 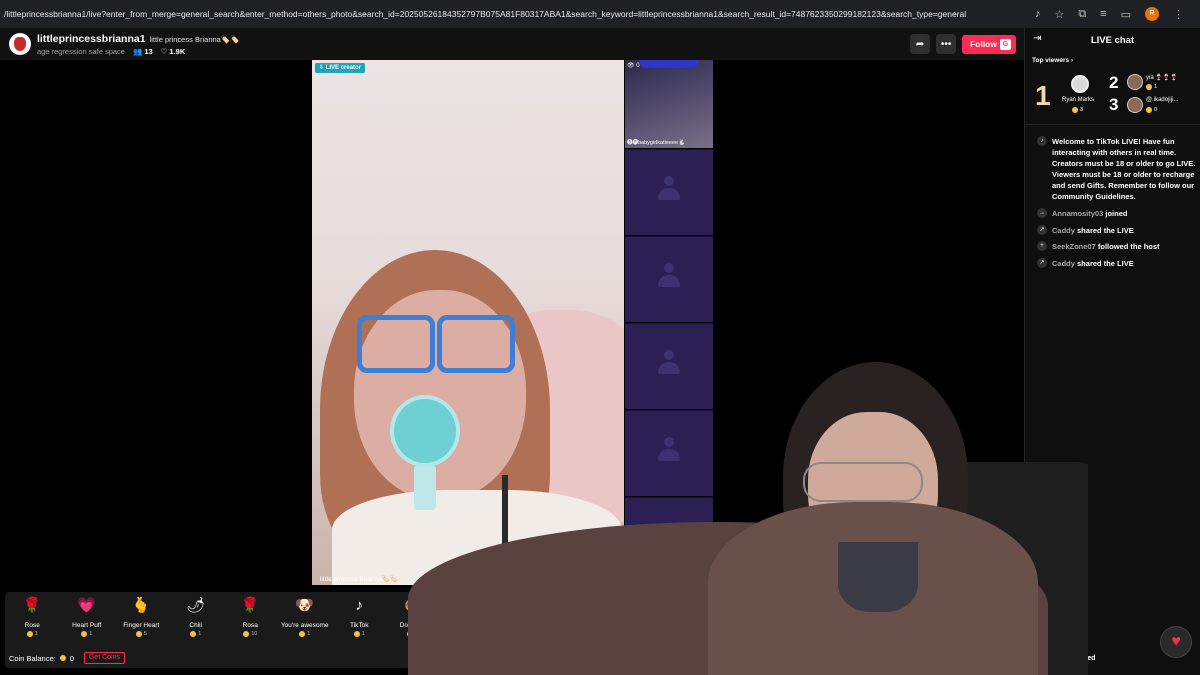 I want to click on gift-item: 🫰 Finger Heart 5, so click(x=141, y=616).